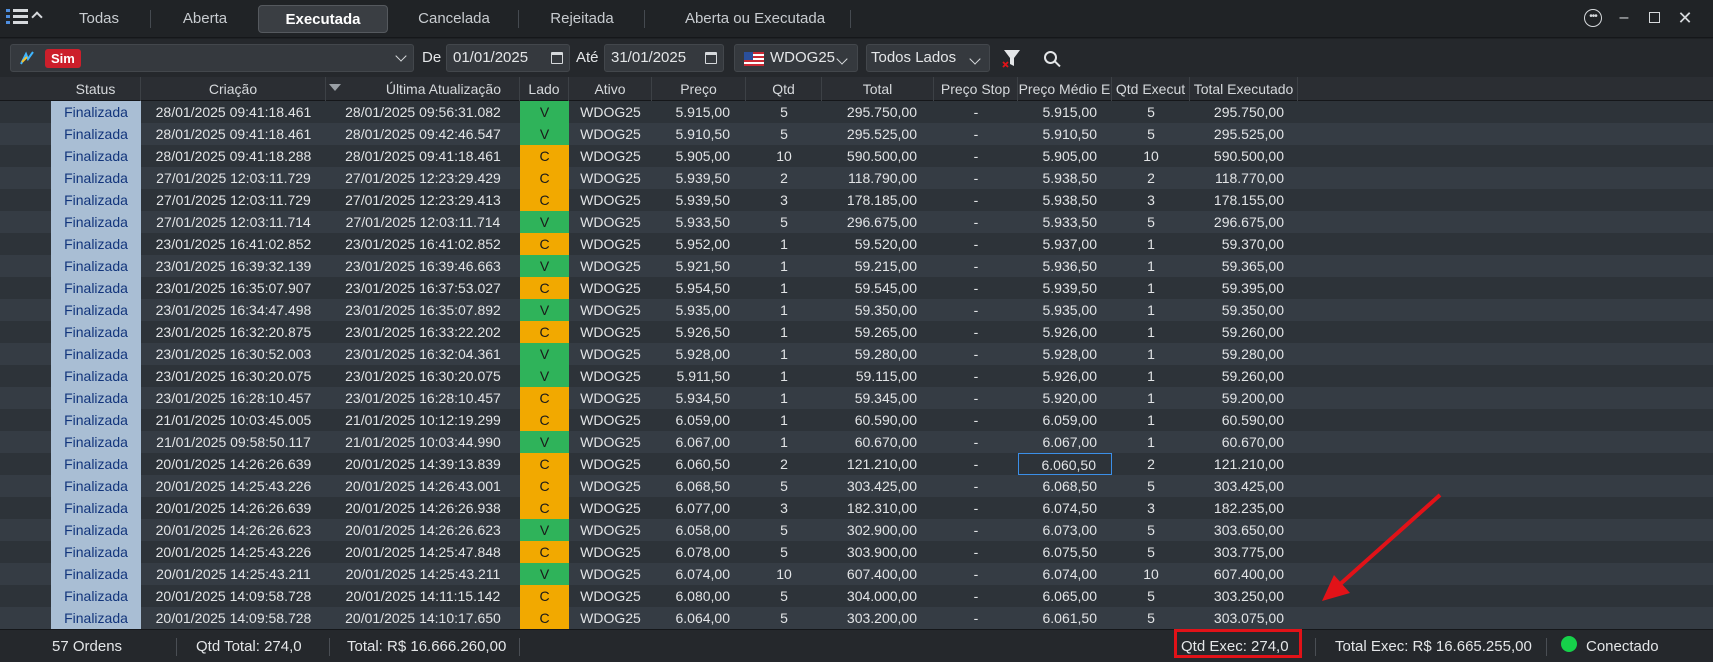 Image resolution: width=1713 pixels, height=662 pixels. Describe the element at coordinates (323, 19) in the screenshot. I see `tab-executada: Executada` at that location.